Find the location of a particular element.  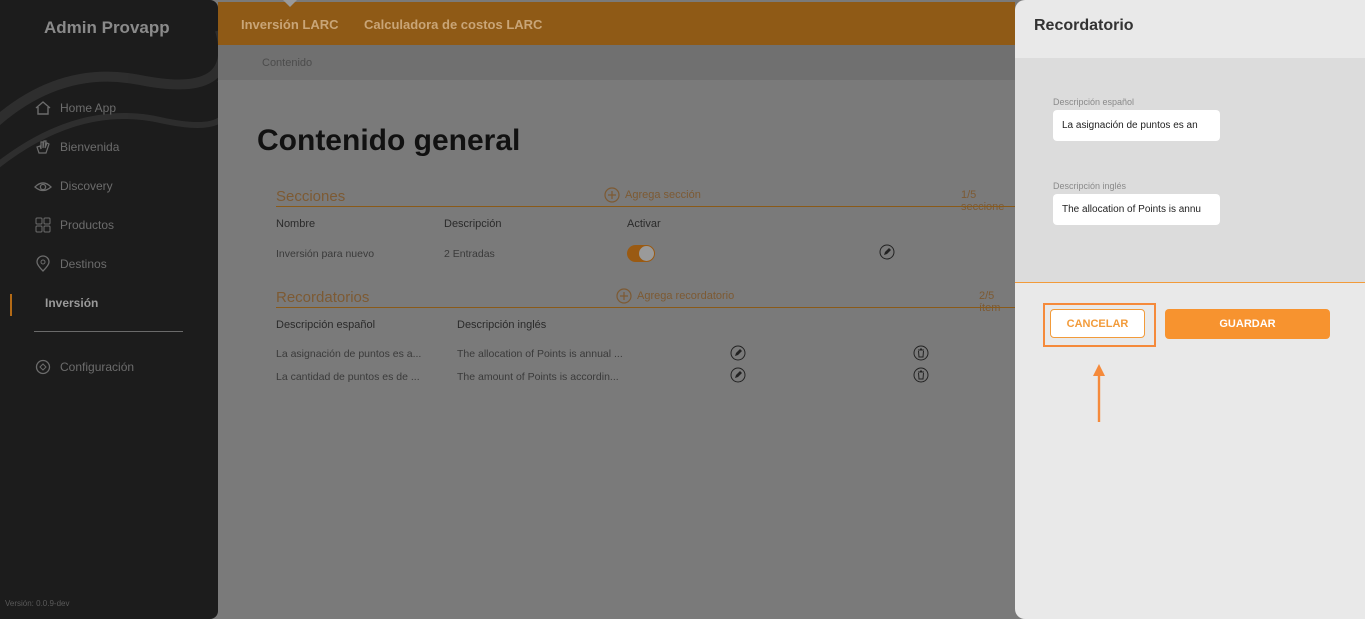

drawer-form: Descripción español Descripción inglés is located at coordinates (1190, 170).